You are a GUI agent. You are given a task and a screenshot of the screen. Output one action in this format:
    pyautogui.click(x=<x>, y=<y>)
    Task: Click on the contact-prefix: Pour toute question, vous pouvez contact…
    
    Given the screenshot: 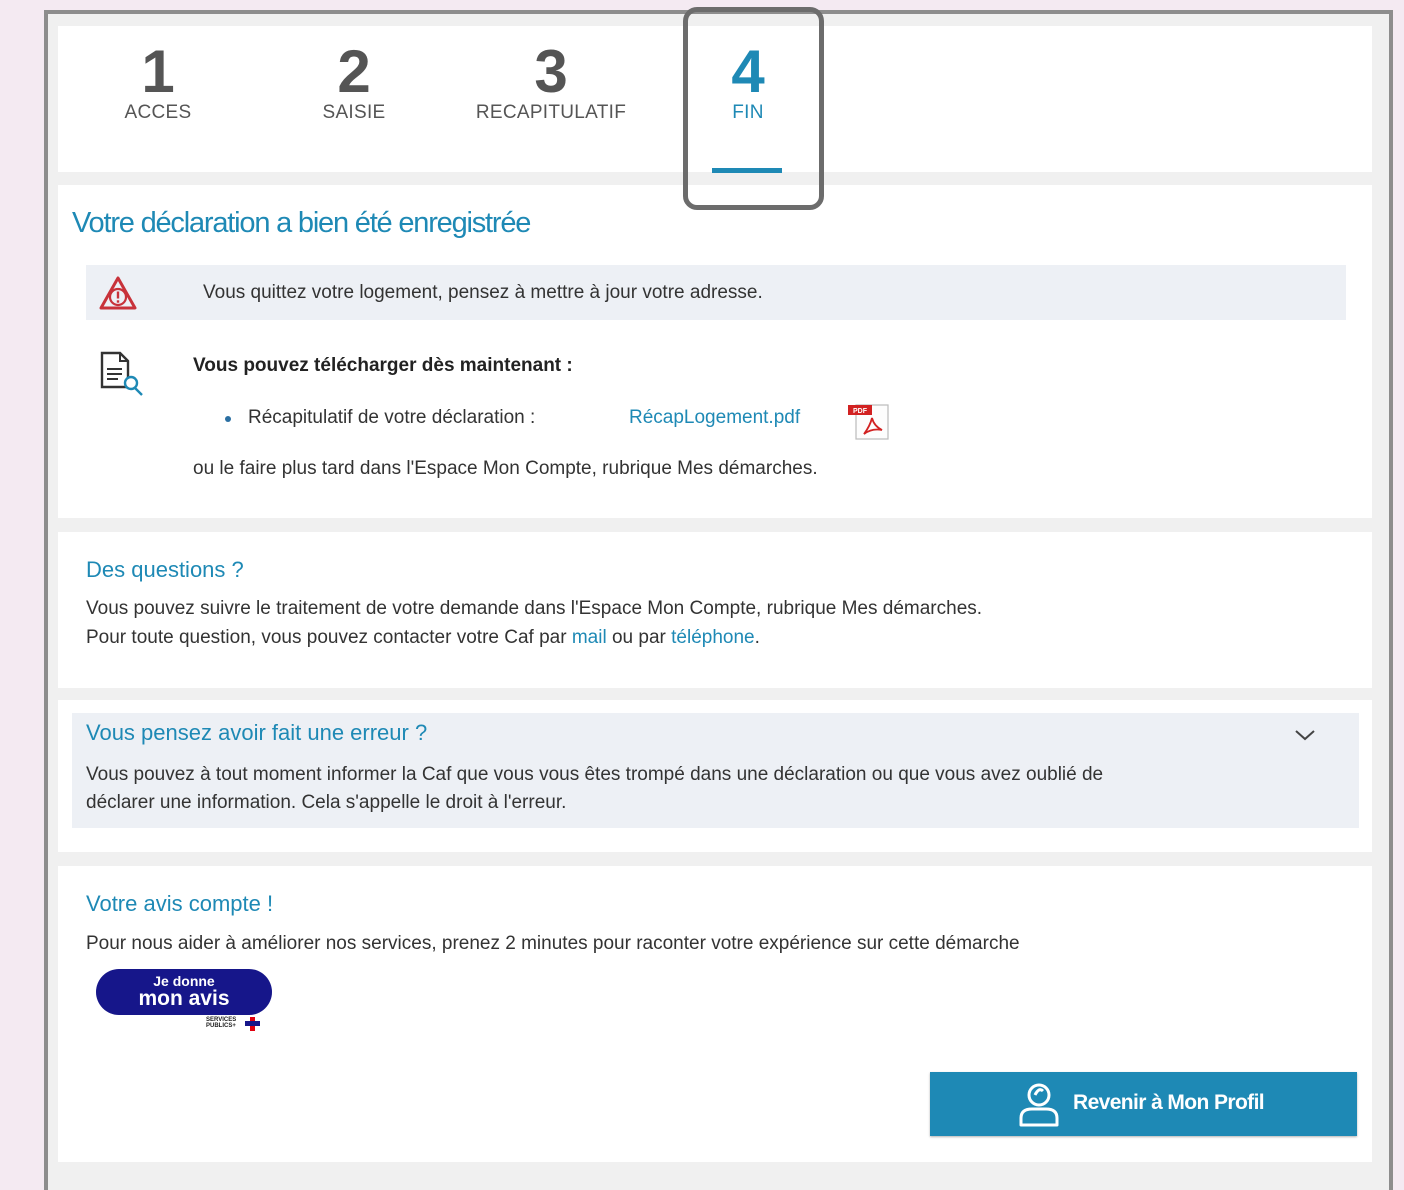 What is the action you would take?
    pyautogui.click(x=329, y=637)
    